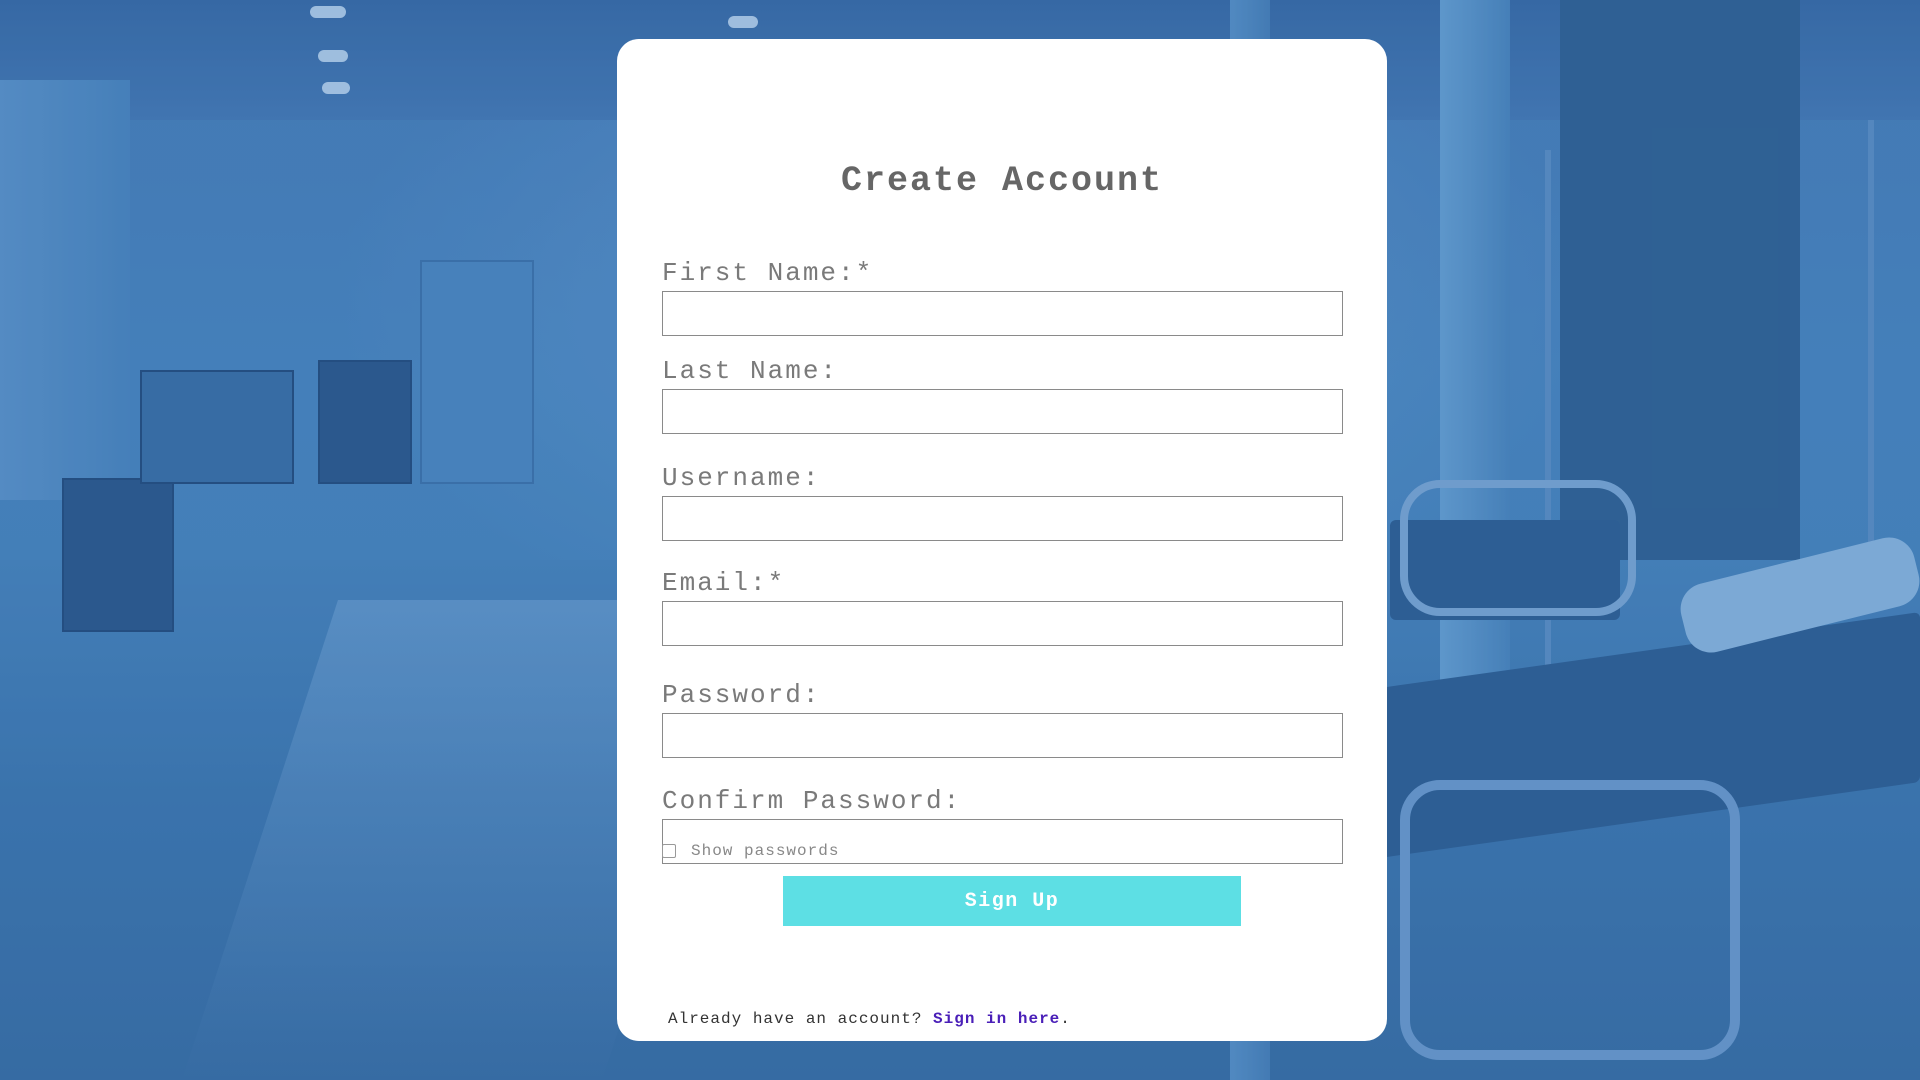 This screenshot has height=1080, width=1920. What do you see at coordinates (724, 583) in the screenshot?
I see `email-label: Email:*` at bounding box center [724, 583].